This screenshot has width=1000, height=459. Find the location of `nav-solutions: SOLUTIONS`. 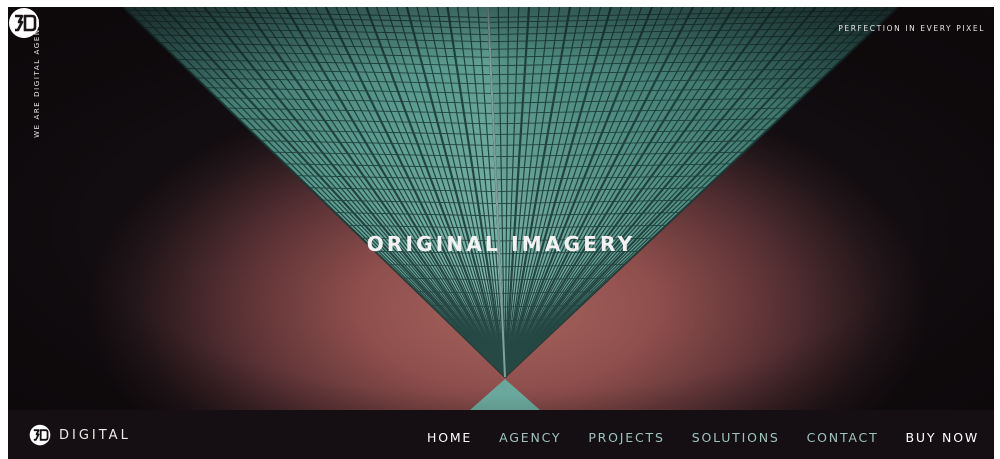

nav-solutions: SOLUTIONS is located at coordinates (736, 438).